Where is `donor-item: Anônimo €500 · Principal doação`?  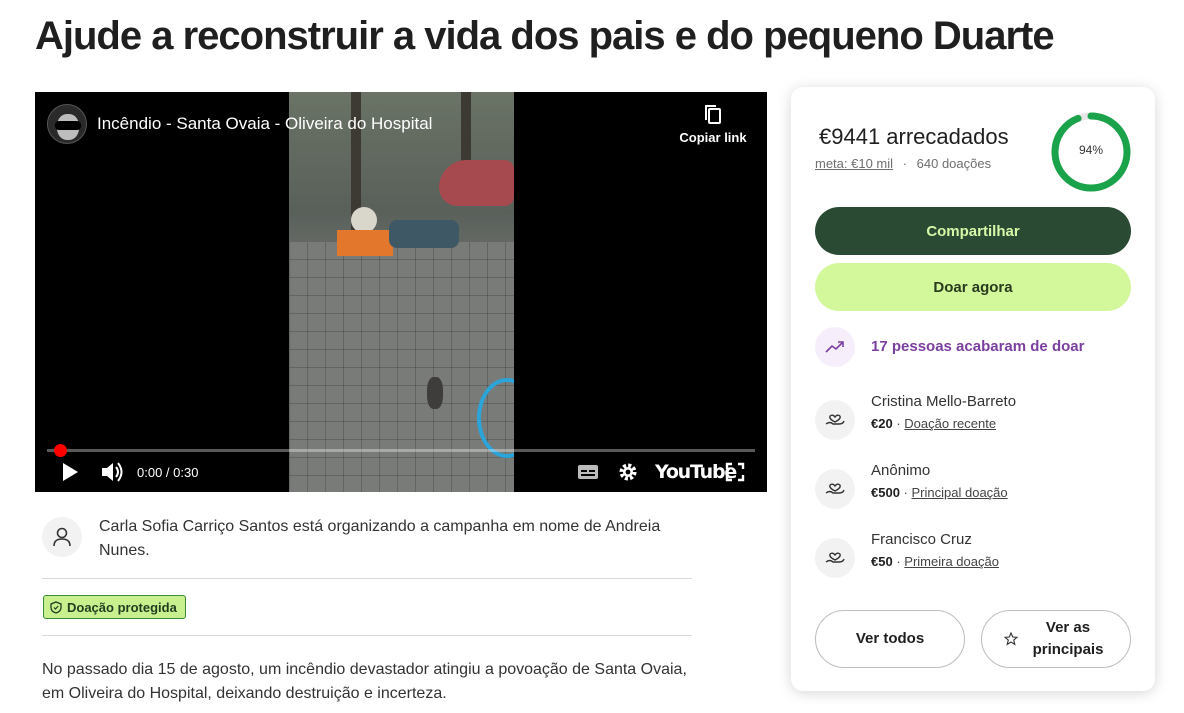 donor-item: Anônimo €500 · Principal doação is located at coordinates (975, 487).